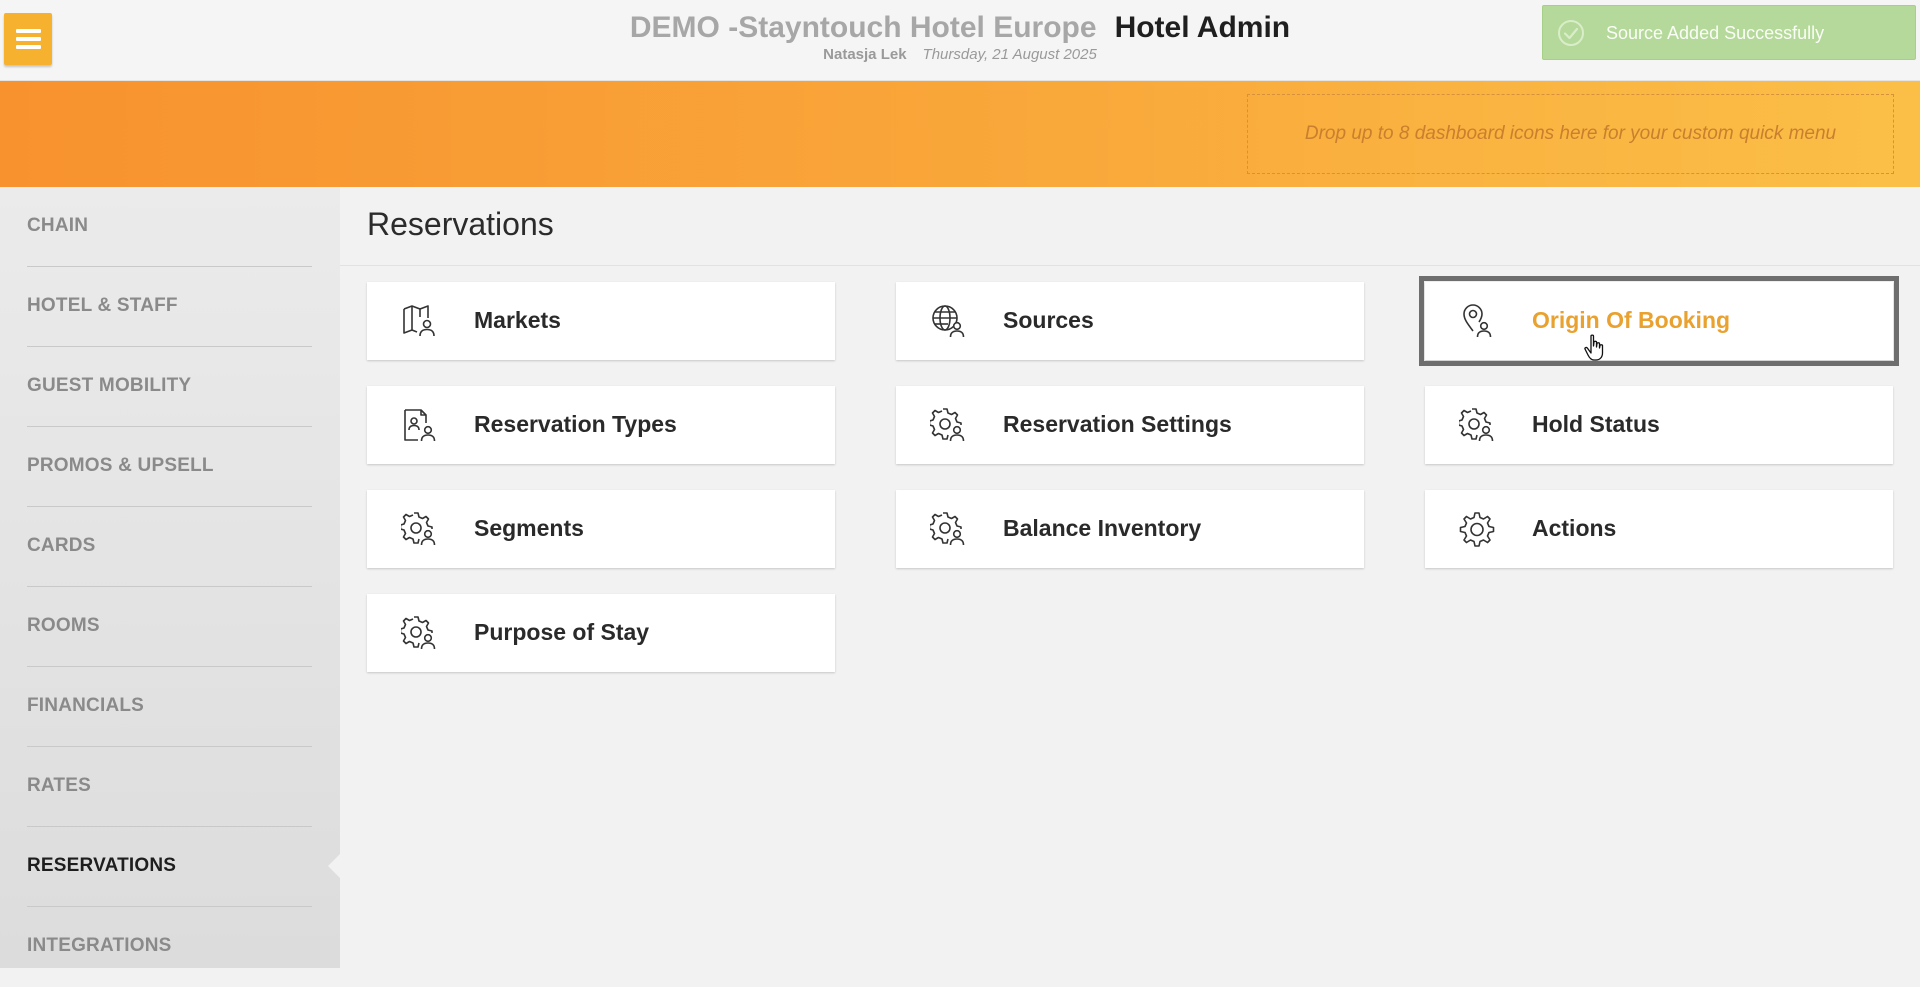 The height and width of the screenshot is (987, 1920). I want to click on sidebar-item-label: HOTEL & STAFF, so click(102, 305).